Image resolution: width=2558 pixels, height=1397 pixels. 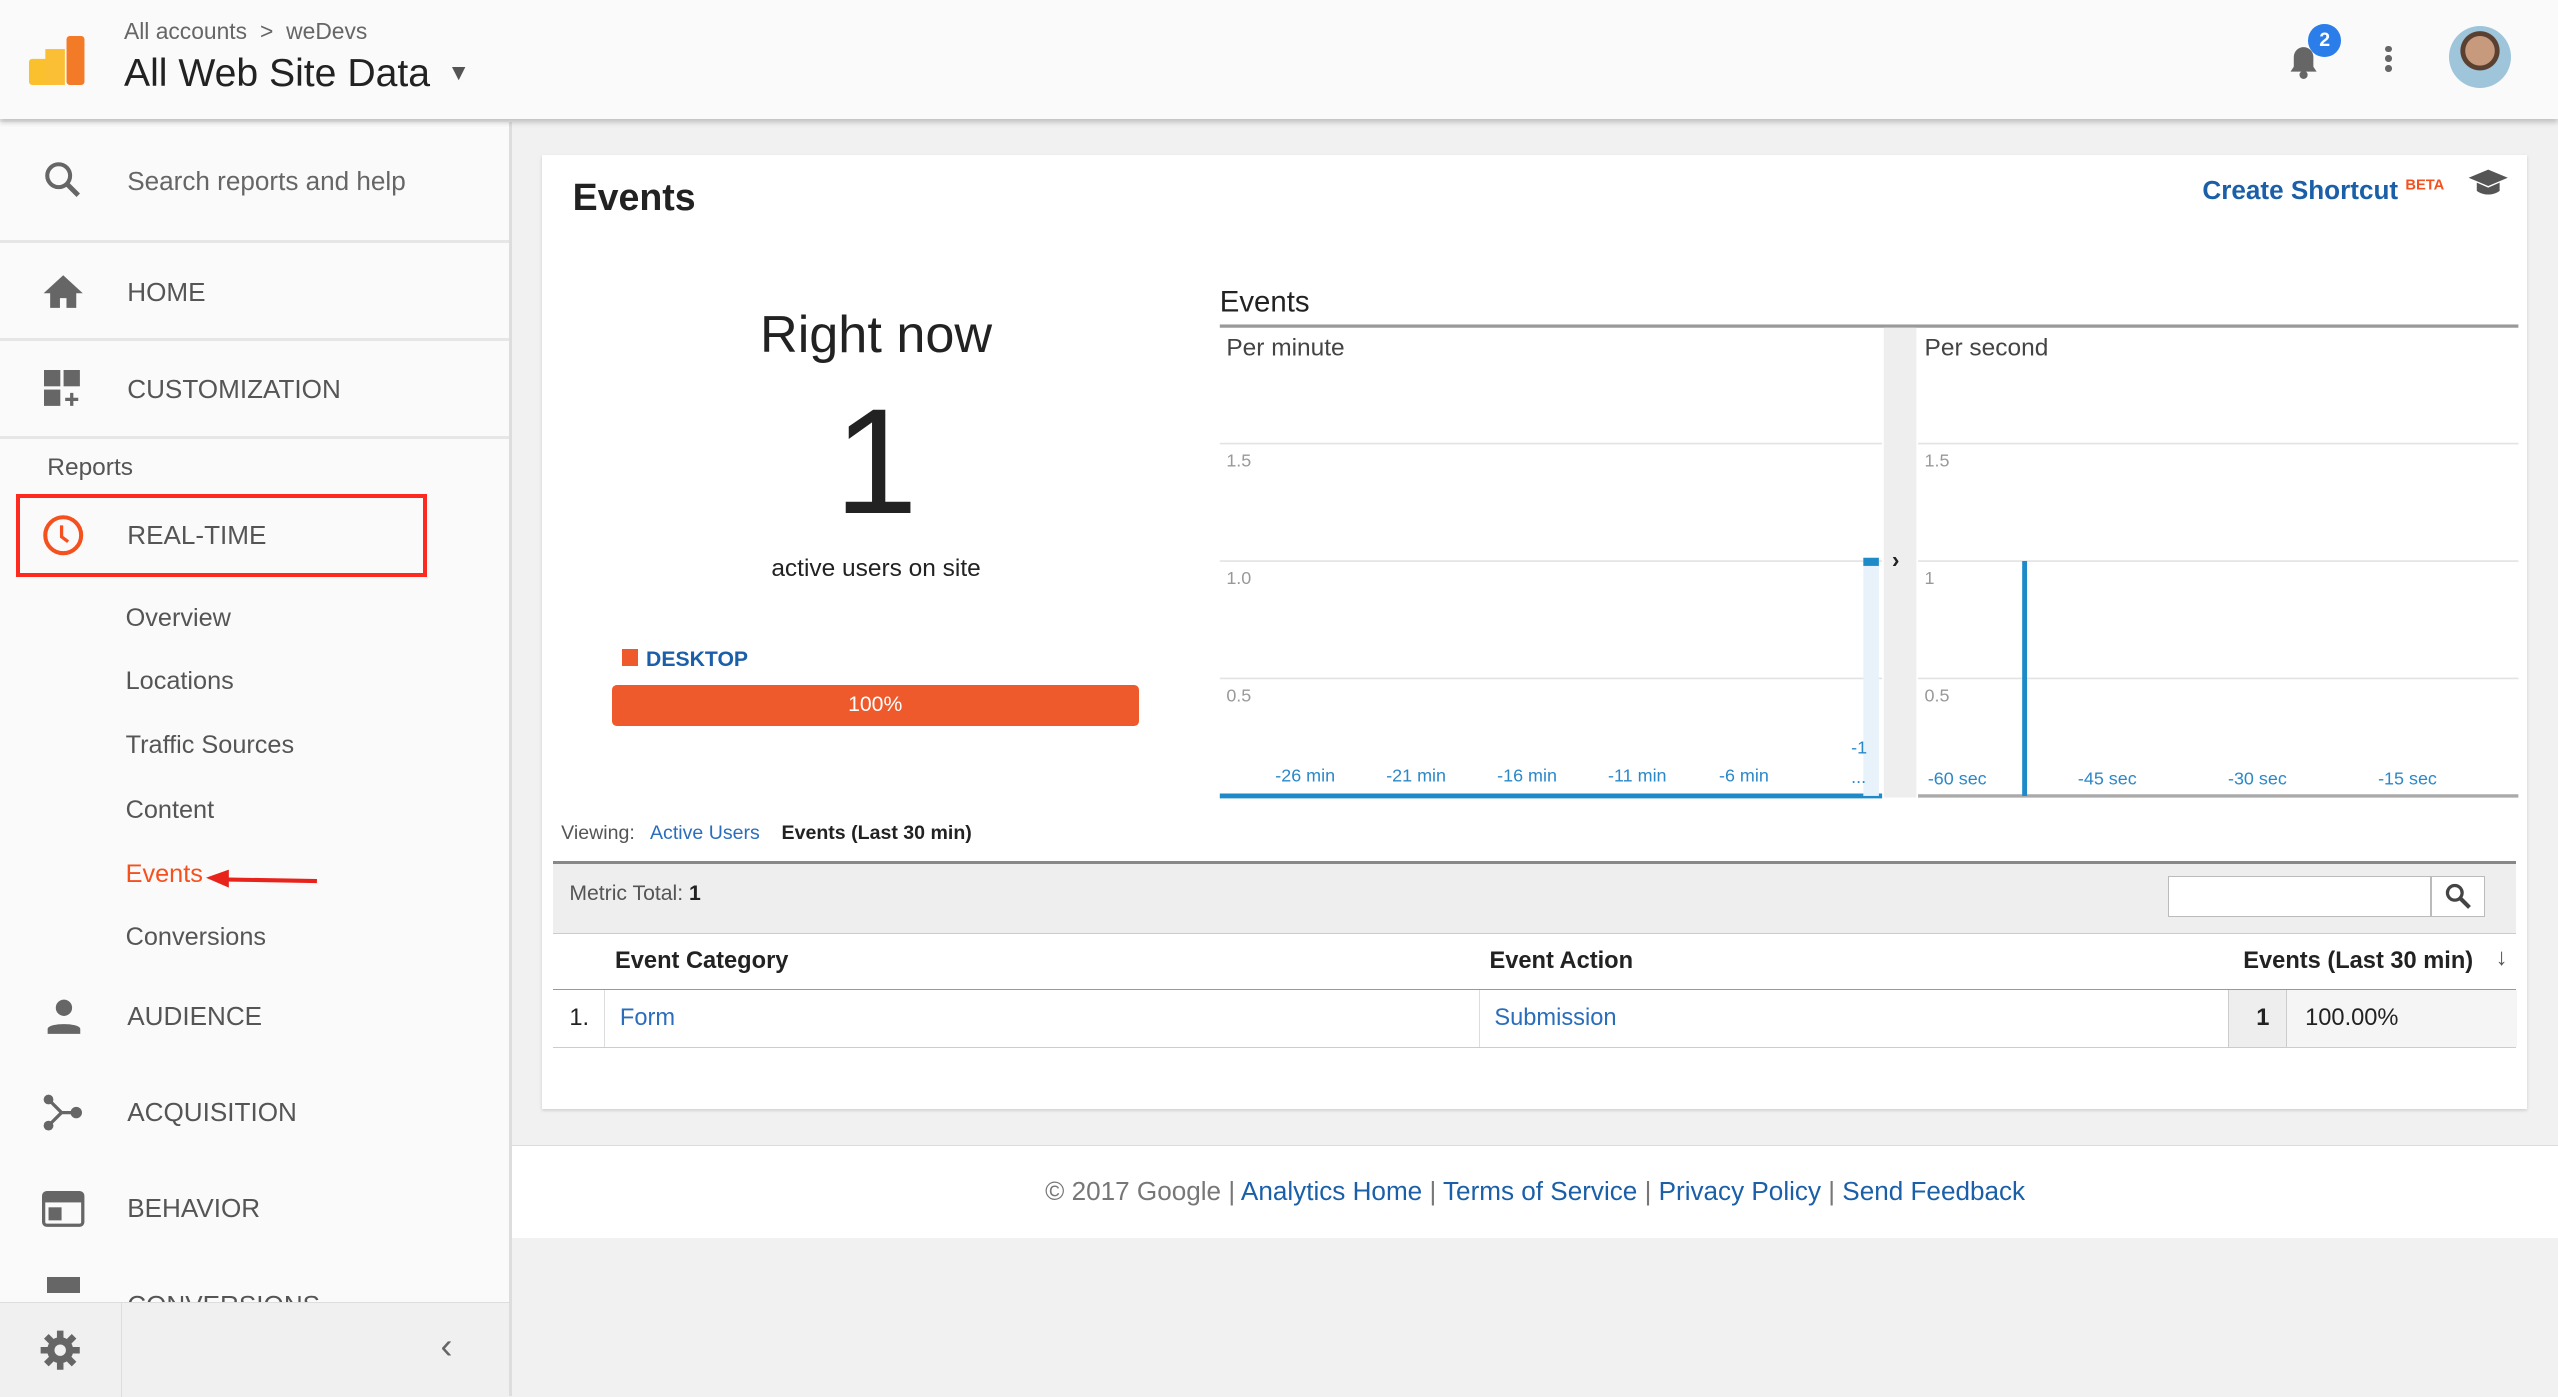 I want to click on x-tick-label: -15 sec, so click(x=2408, y=779).